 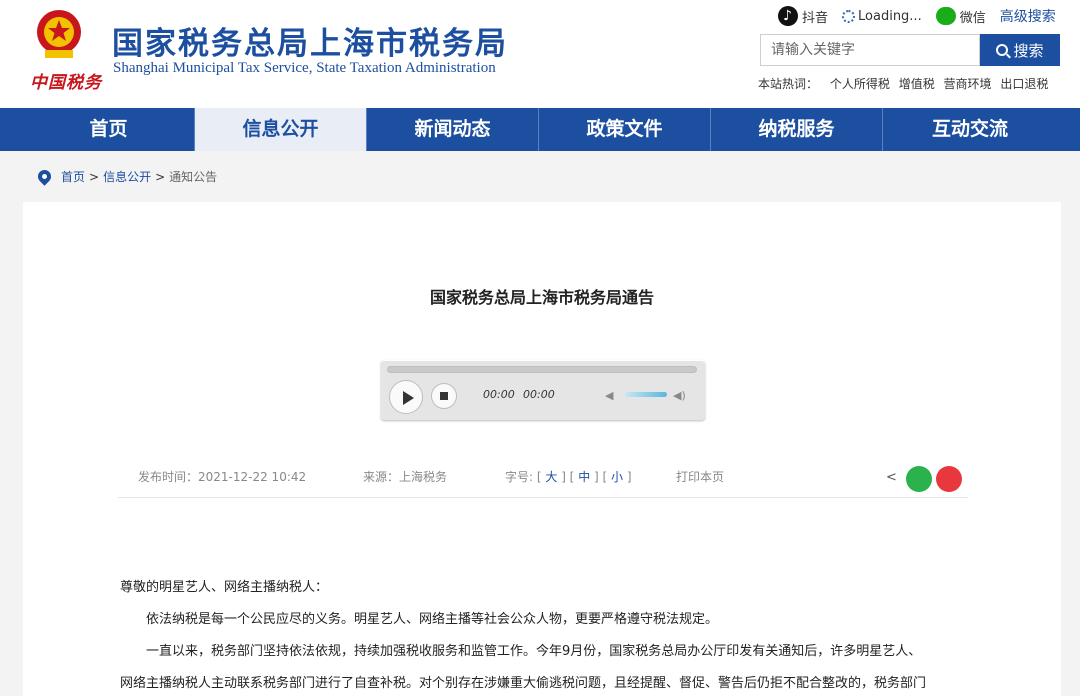 I want to click on top-links: 抖音 Loading... 微信 高级搜索, so click(x=917, y=16).